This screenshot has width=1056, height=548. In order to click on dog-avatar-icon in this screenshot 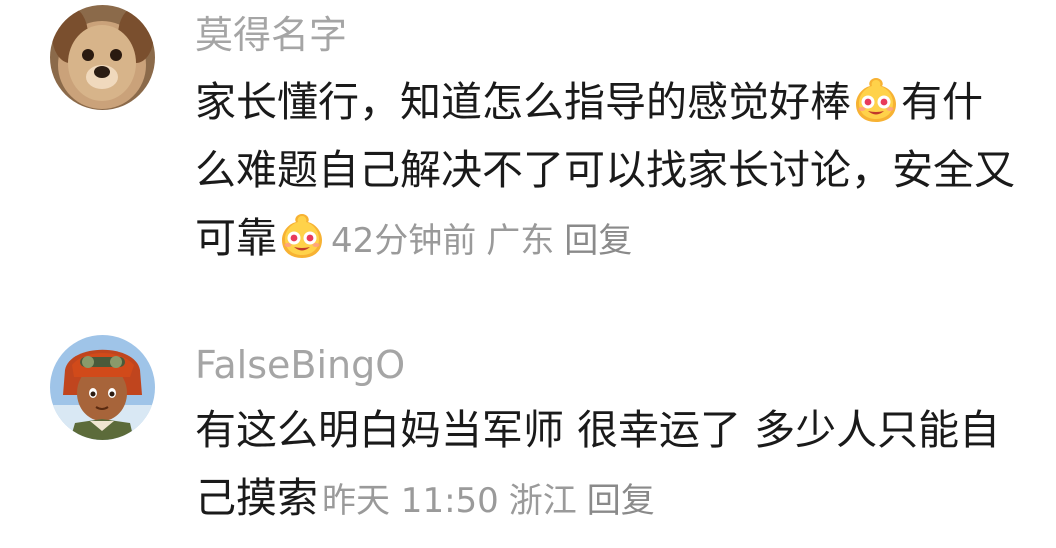, I will do `click(102, 57)`.